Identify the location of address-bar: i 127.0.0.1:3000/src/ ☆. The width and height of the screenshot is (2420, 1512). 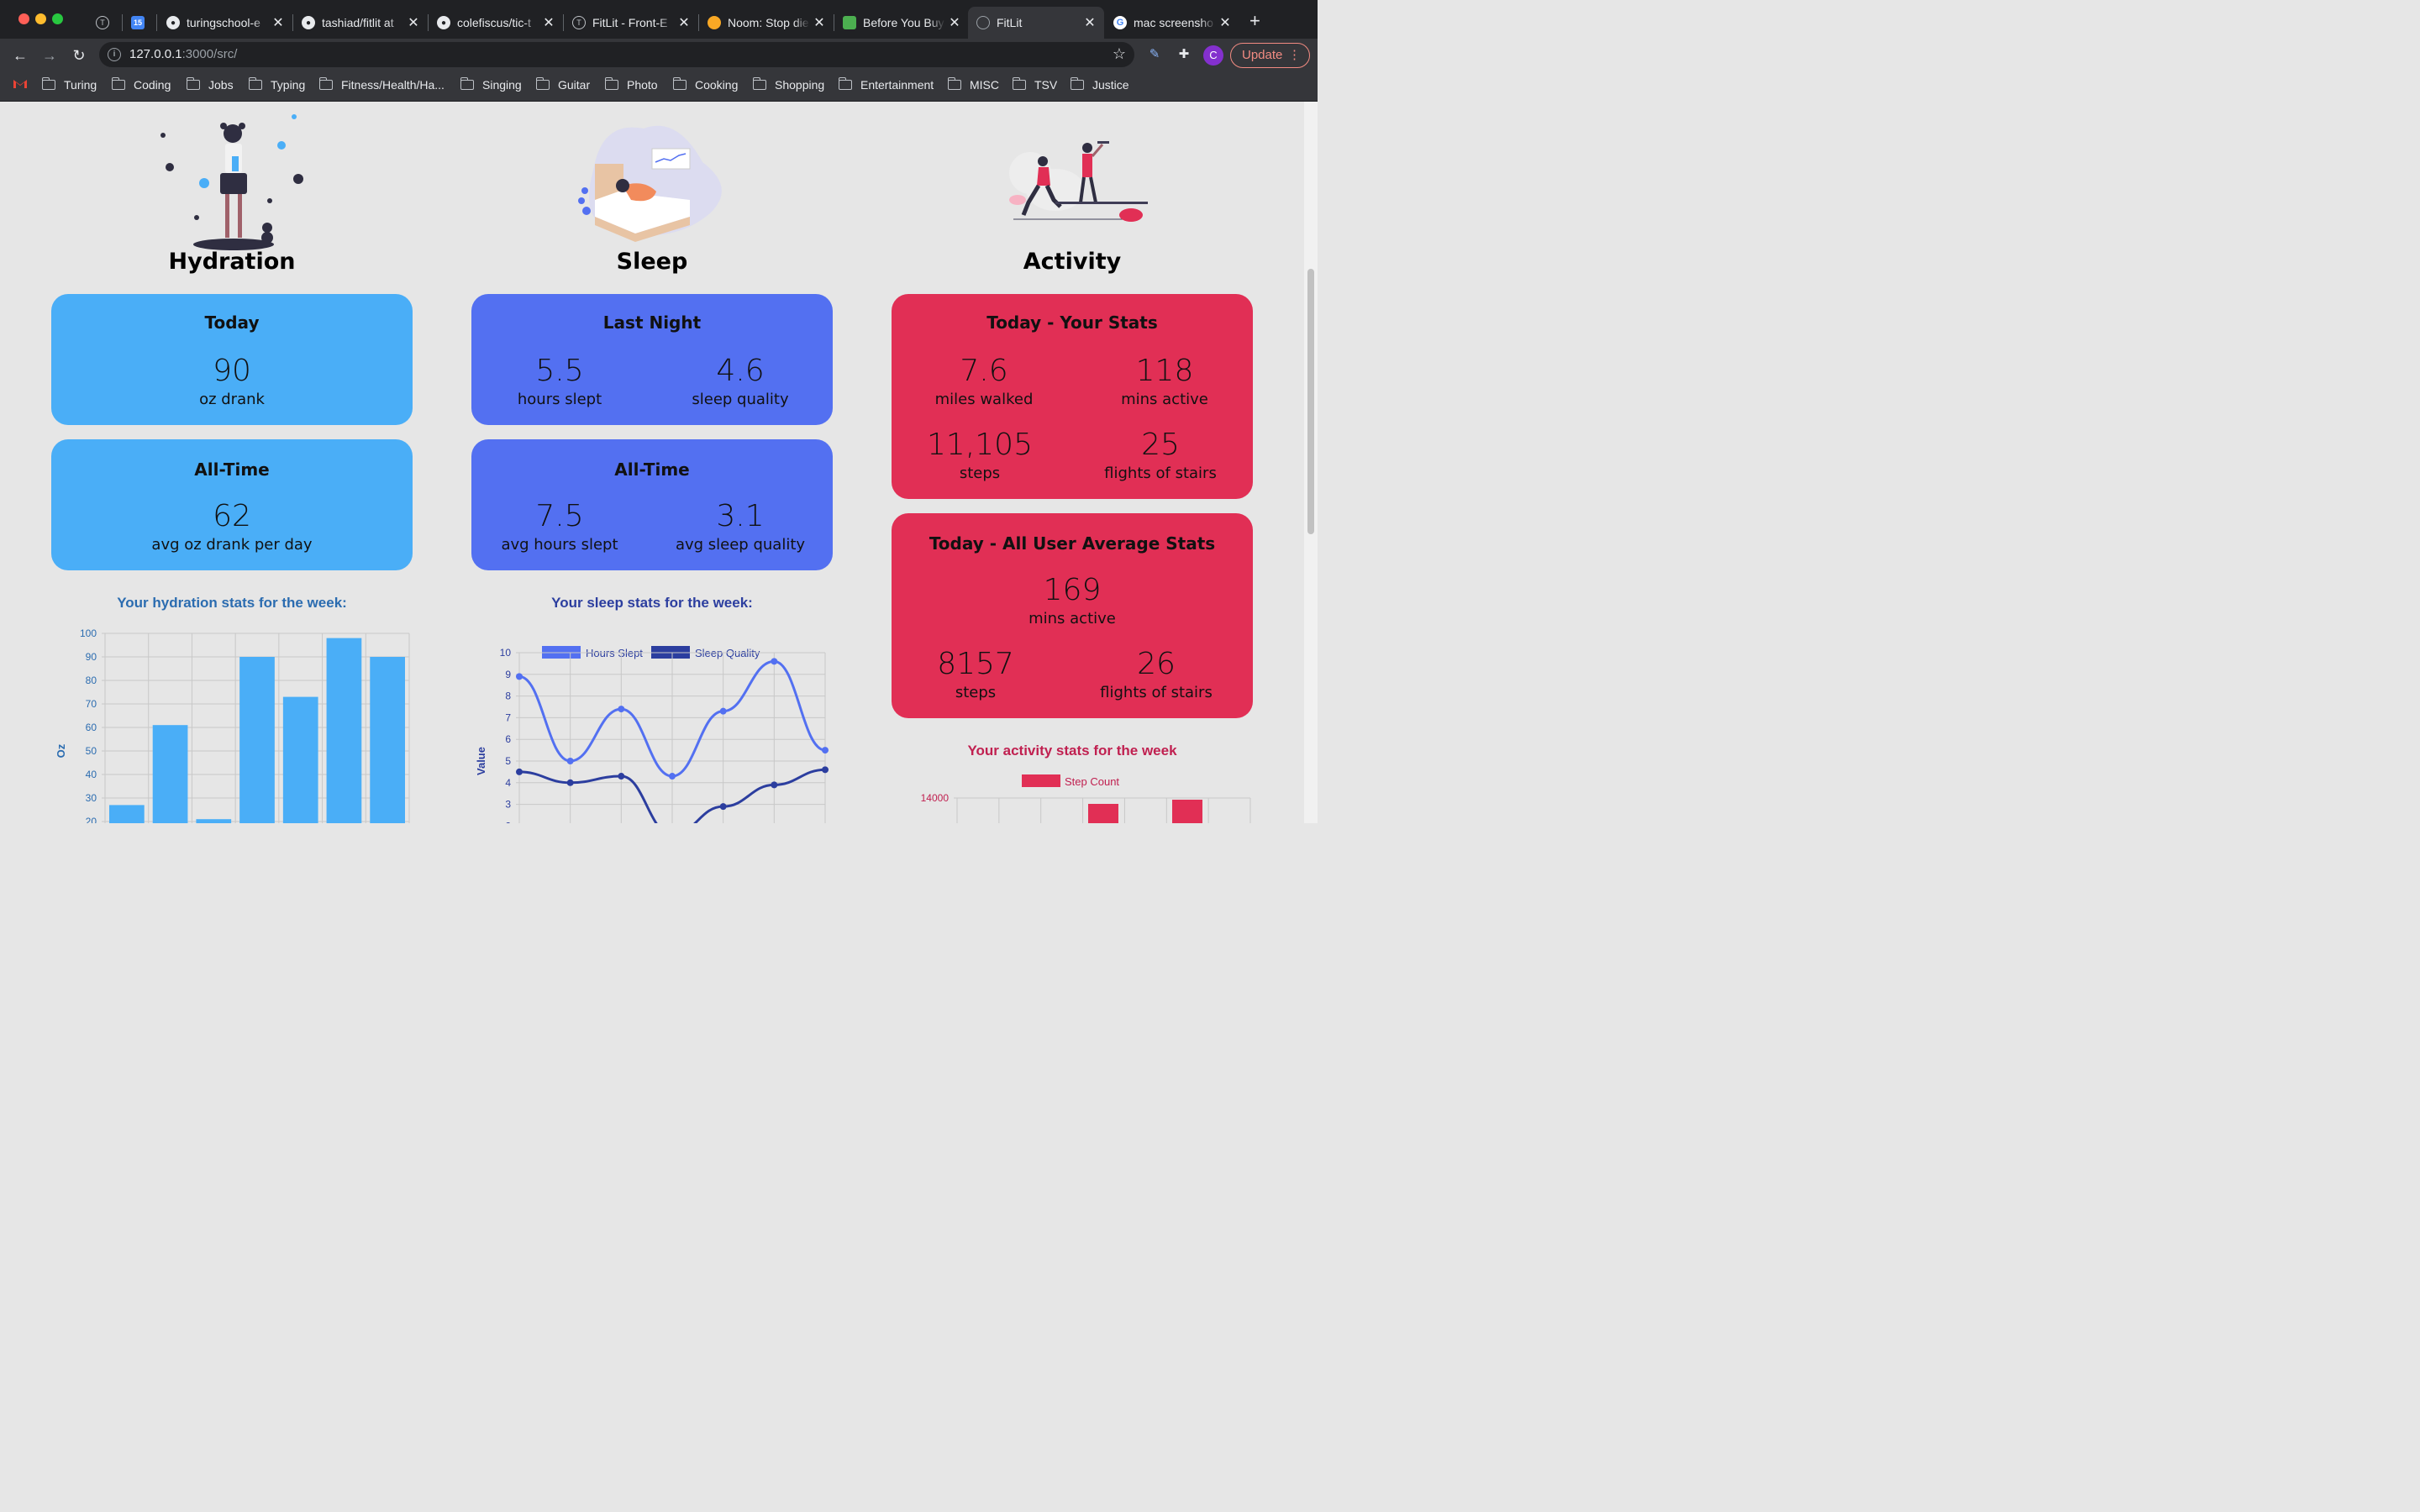
(616, 54).